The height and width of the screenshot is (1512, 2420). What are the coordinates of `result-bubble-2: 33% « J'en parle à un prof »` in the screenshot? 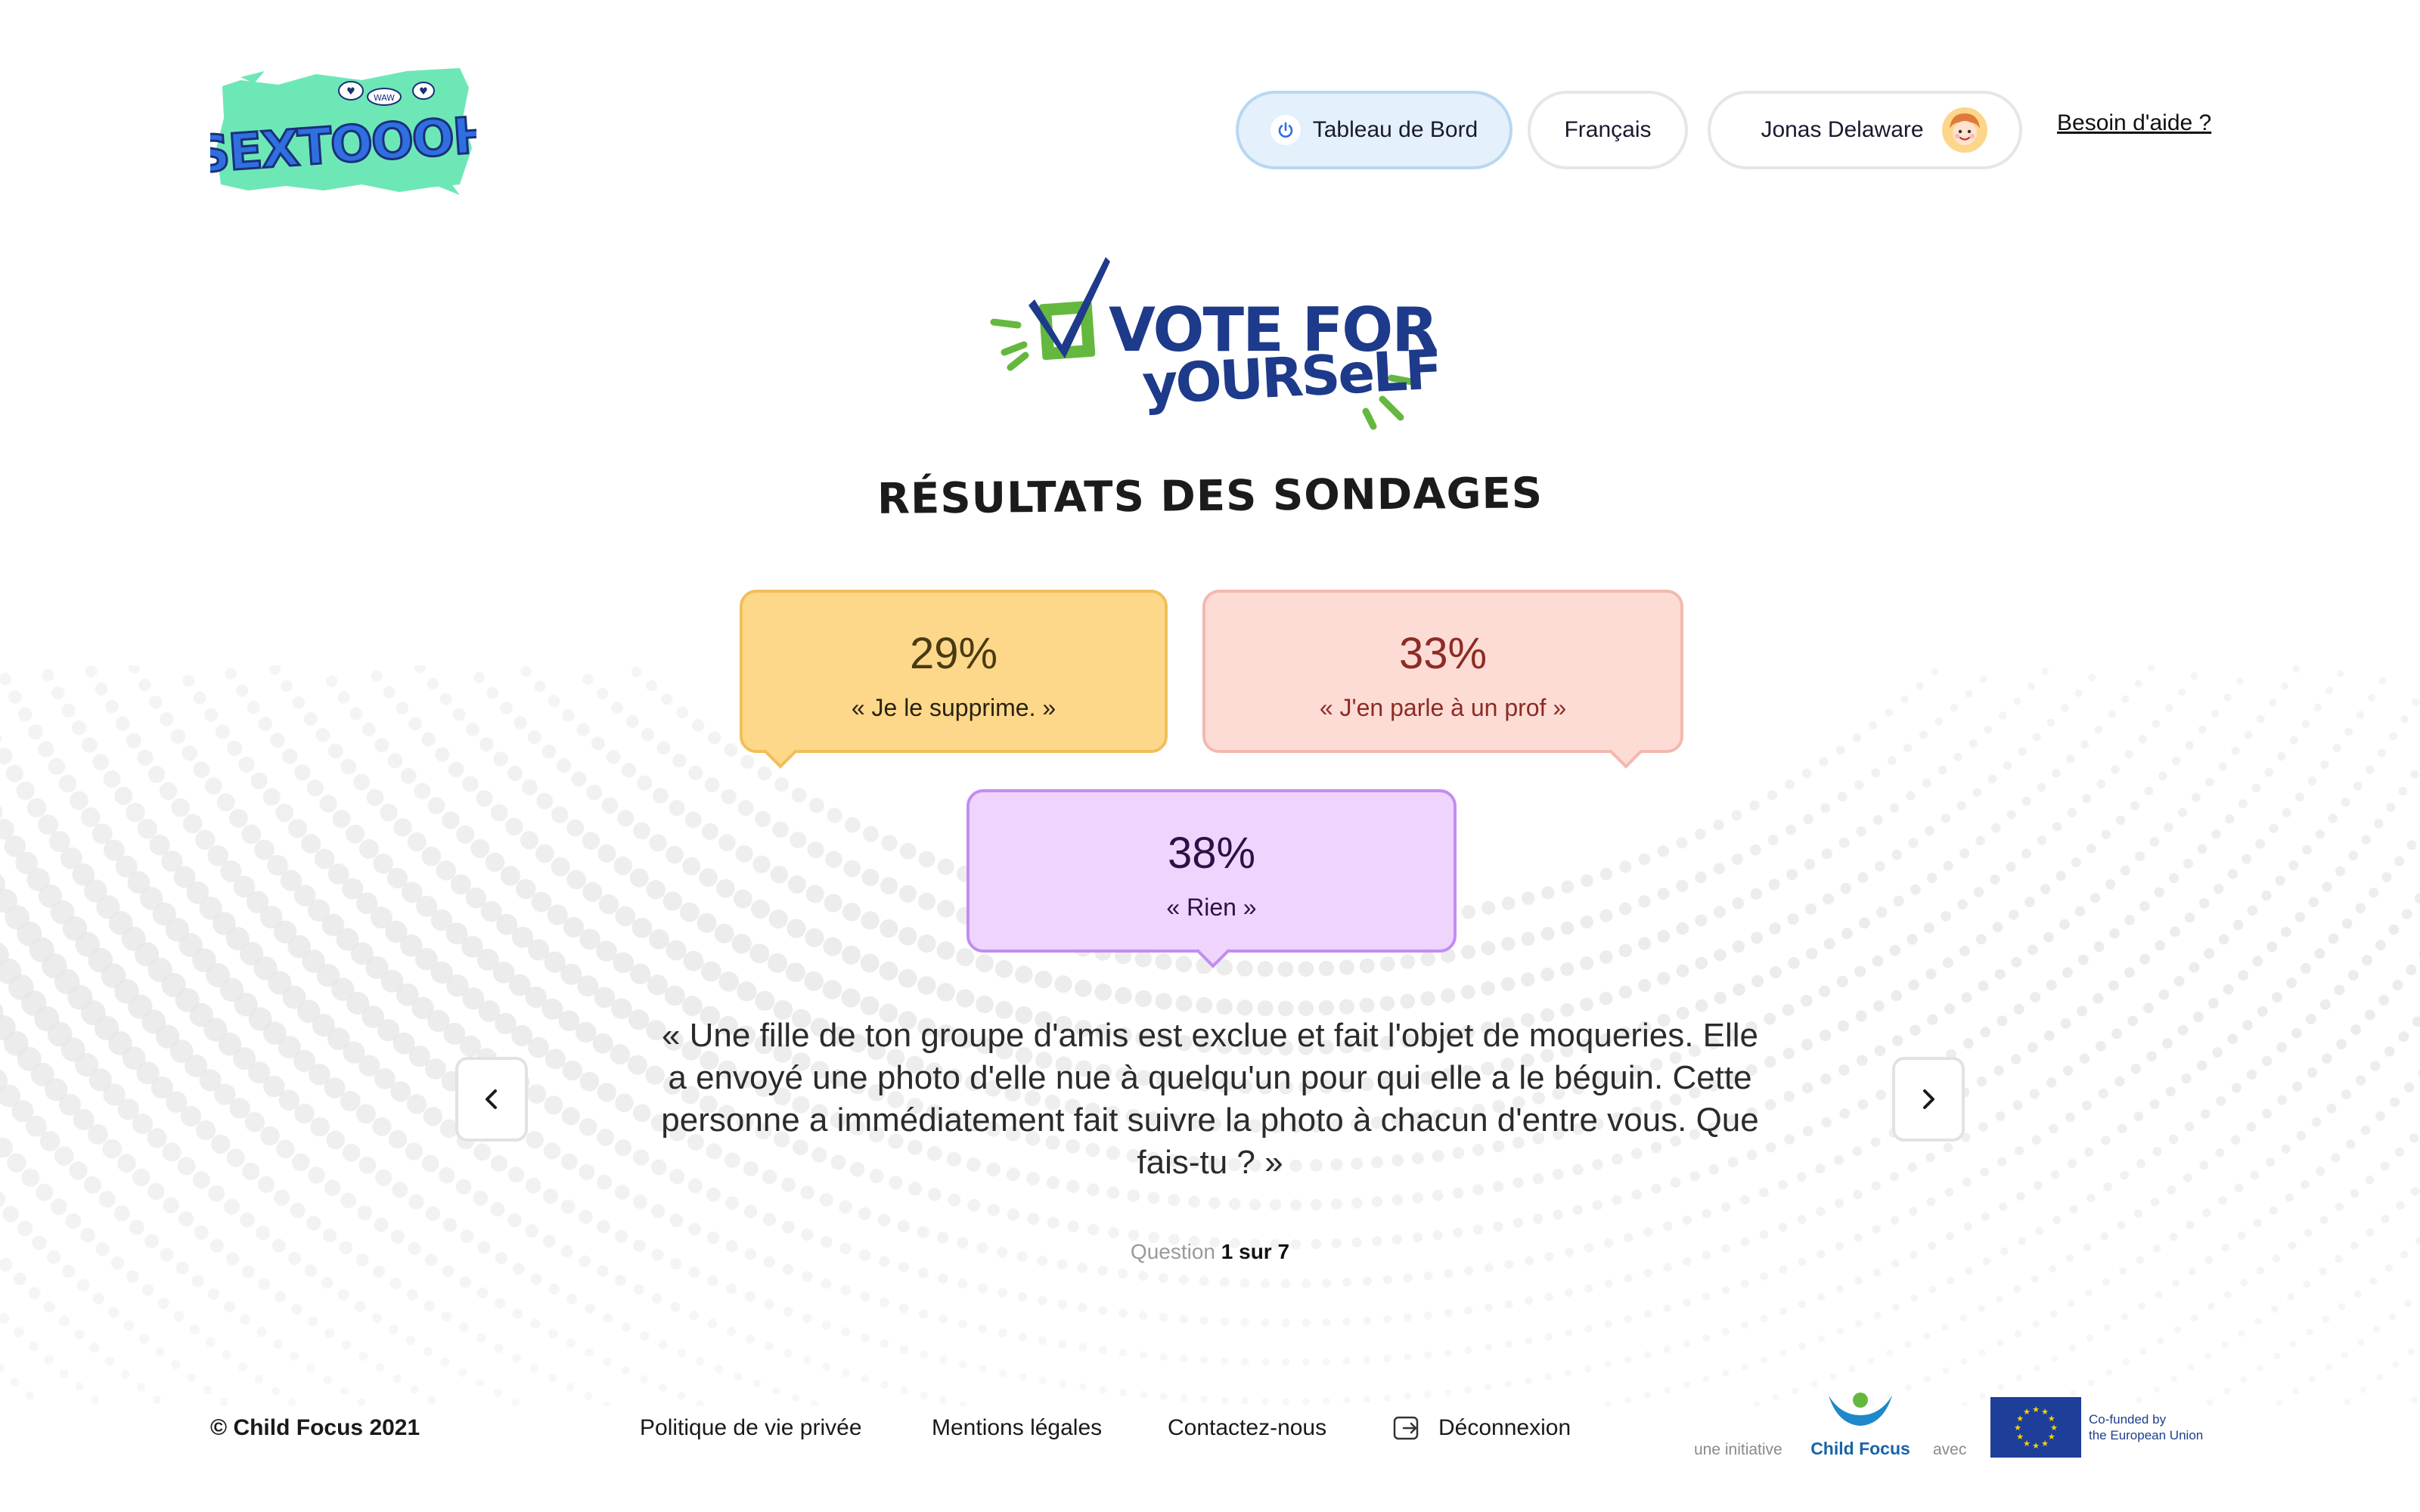 It's located at (1442, 679).